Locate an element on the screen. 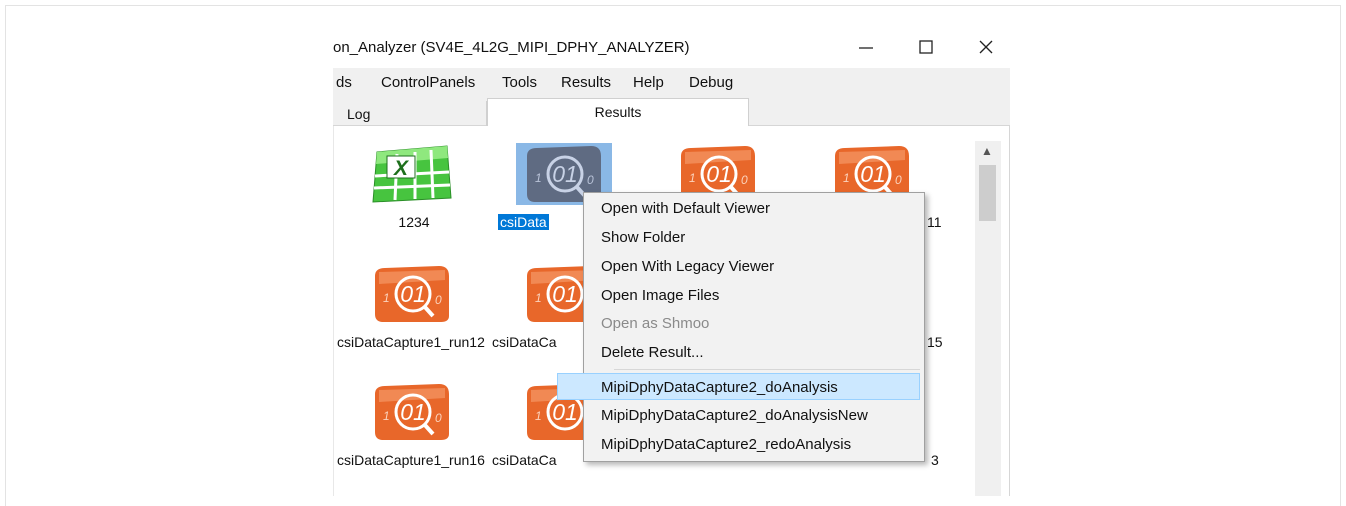 This screenshot has height=506, width=1346. file-item-run12: 1 01 0 csiDataCapture1_run12 is located at coordinates (414, 312).